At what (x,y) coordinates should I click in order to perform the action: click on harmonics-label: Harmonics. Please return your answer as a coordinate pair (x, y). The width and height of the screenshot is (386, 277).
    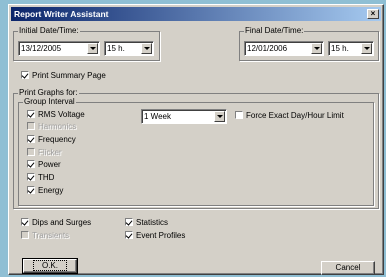
    Looking at the image, I should click on (57, 126).